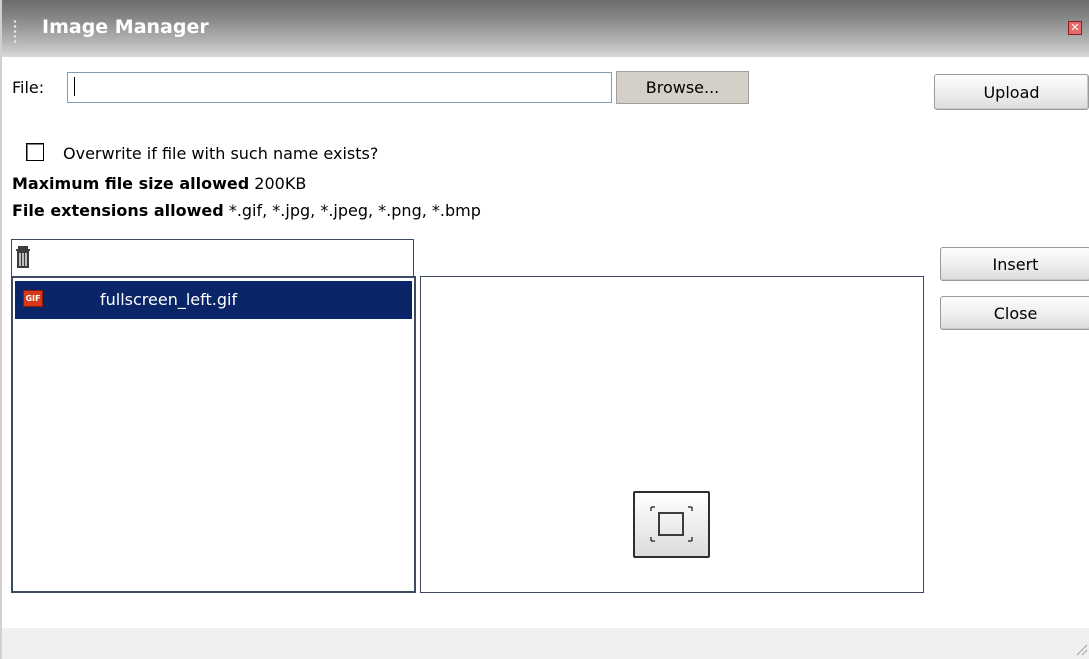 The image size is (1089, 659). Describe the element at coordinates (28, 87) in the screenshot. I see `file-label: File:` at that location.